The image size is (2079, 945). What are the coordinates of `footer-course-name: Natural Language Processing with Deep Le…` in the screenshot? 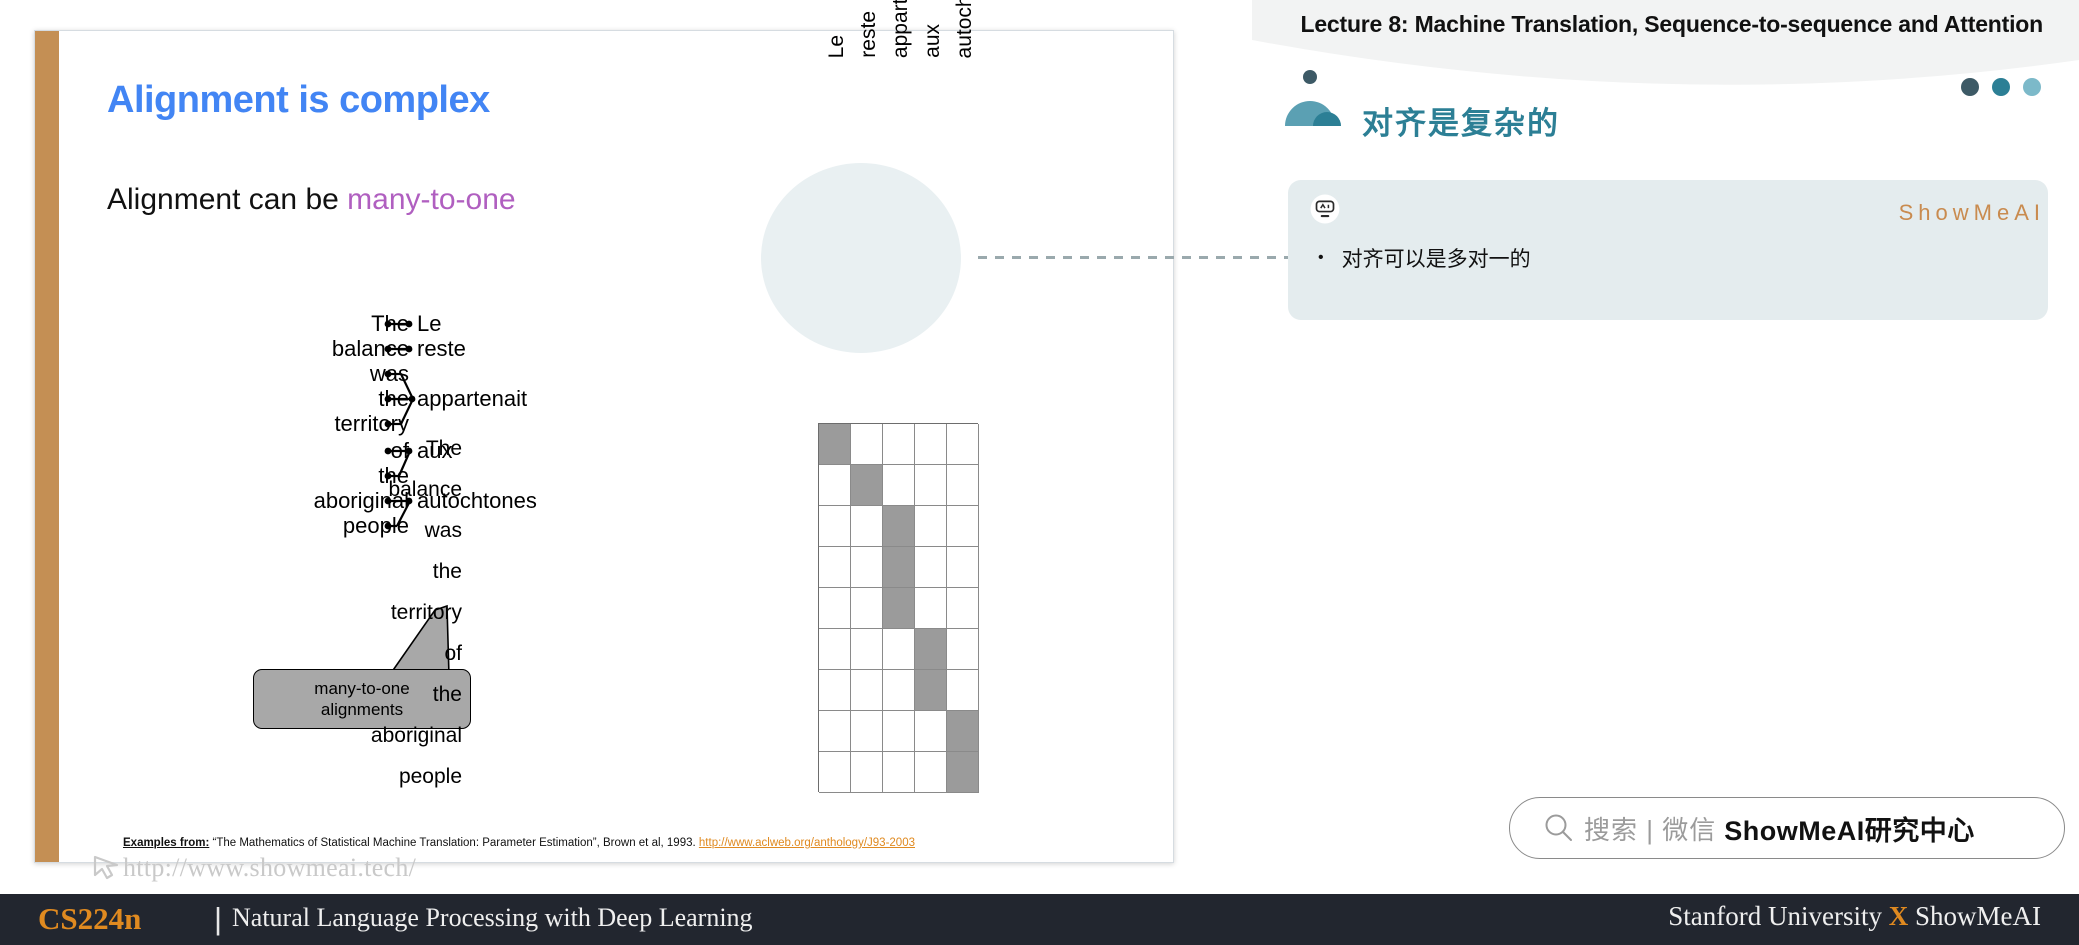 It's located at (492, 917).